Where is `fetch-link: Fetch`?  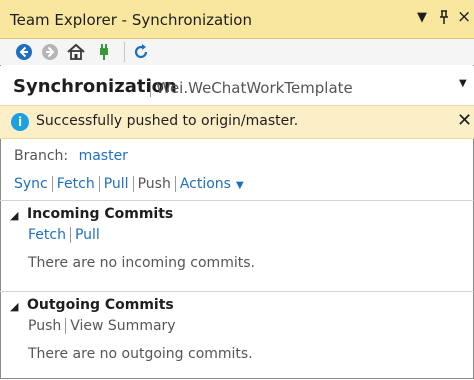 fetch-link: Fetch is located at coordinates (76, 184).